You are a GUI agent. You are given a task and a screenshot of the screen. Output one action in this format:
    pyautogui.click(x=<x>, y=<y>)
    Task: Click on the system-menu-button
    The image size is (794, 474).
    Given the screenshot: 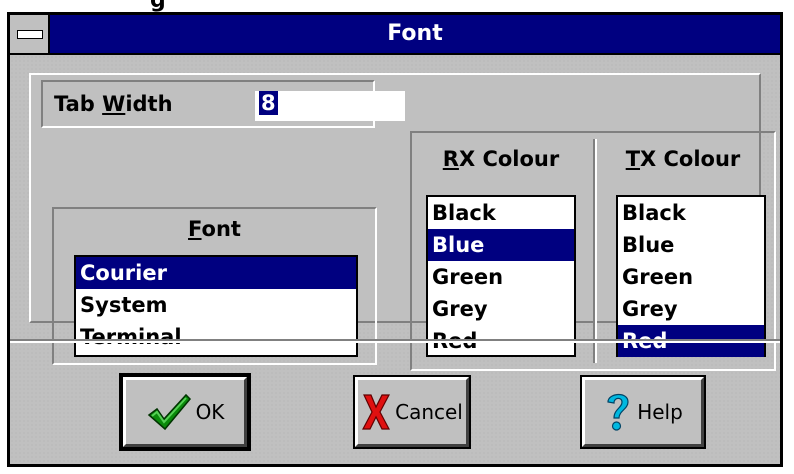 What is the action you would take?
    pyautogui.click(x=30, y=34)
    